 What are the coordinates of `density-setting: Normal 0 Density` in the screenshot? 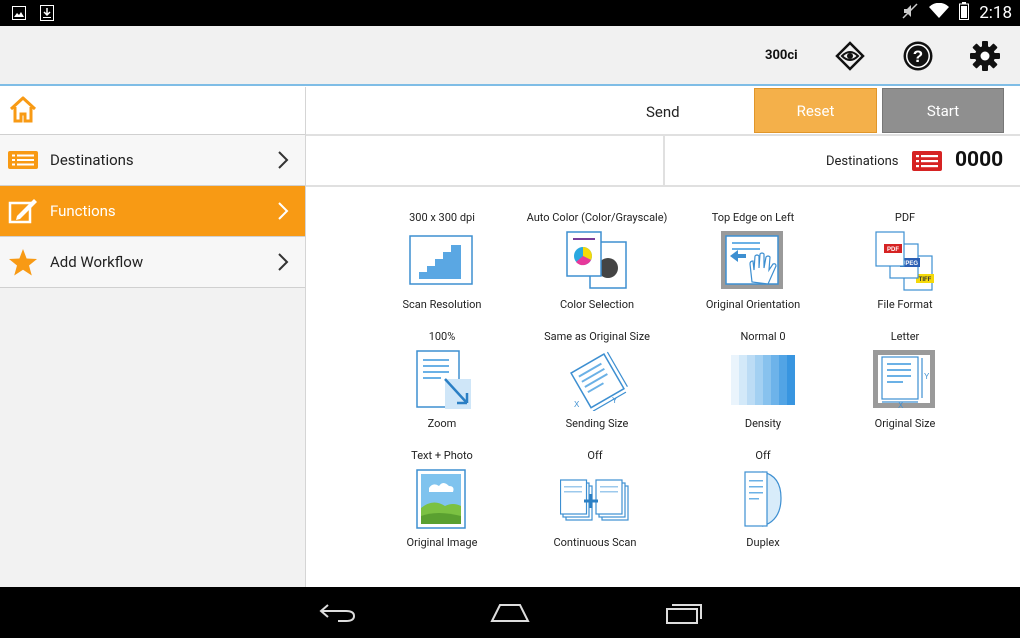 It's located at (763, 380).